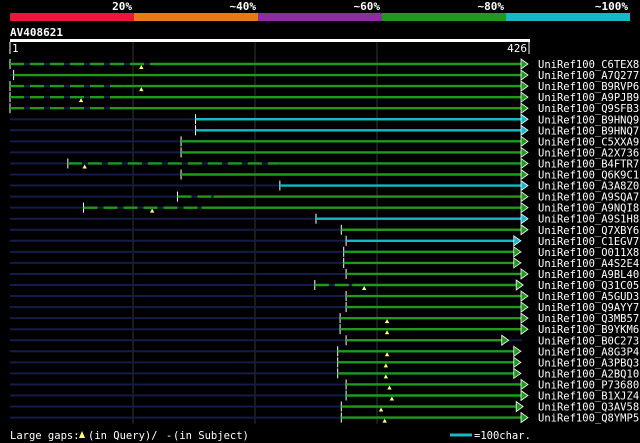 The image size is (640, 443). I want to click on footer-scale-label: =100char., so click(502, 436).